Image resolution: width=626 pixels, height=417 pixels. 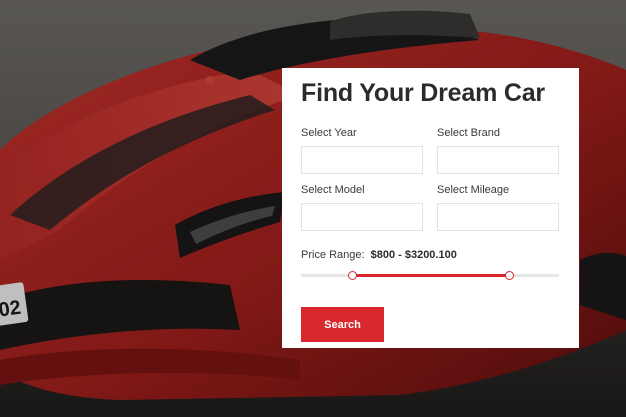 I want to click on slider-selected-range, so click(x=431, y=275).